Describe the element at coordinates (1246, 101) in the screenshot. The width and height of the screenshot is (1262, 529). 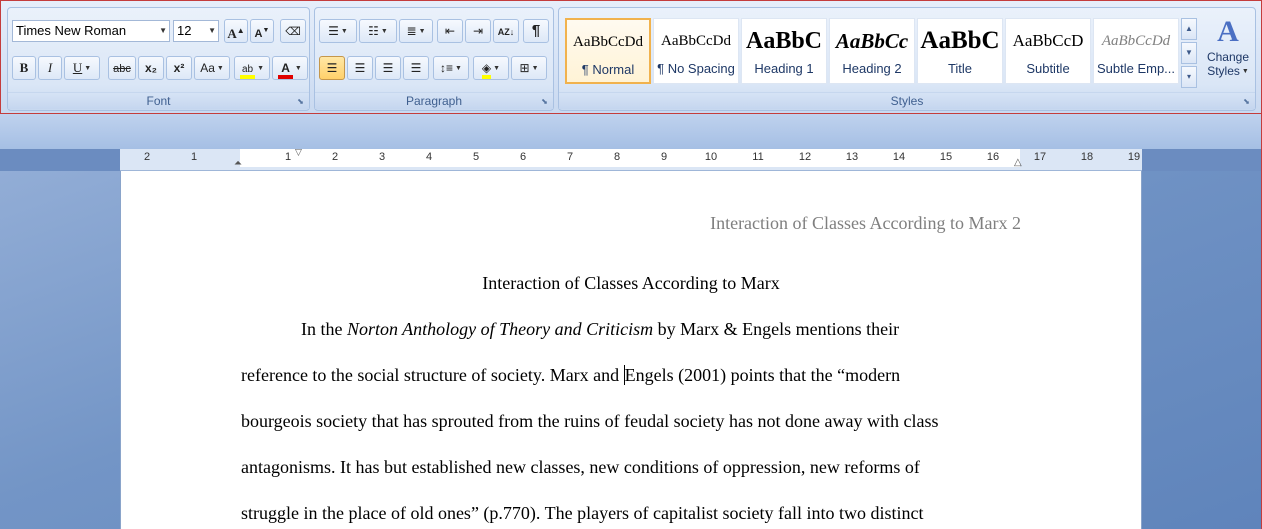
I see `styles-dialog-launcher-icon: ⬊` at that location.